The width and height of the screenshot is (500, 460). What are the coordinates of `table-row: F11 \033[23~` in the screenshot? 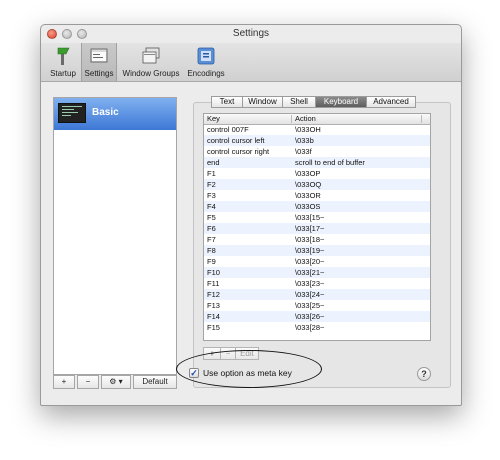 It's located at (317, 283).